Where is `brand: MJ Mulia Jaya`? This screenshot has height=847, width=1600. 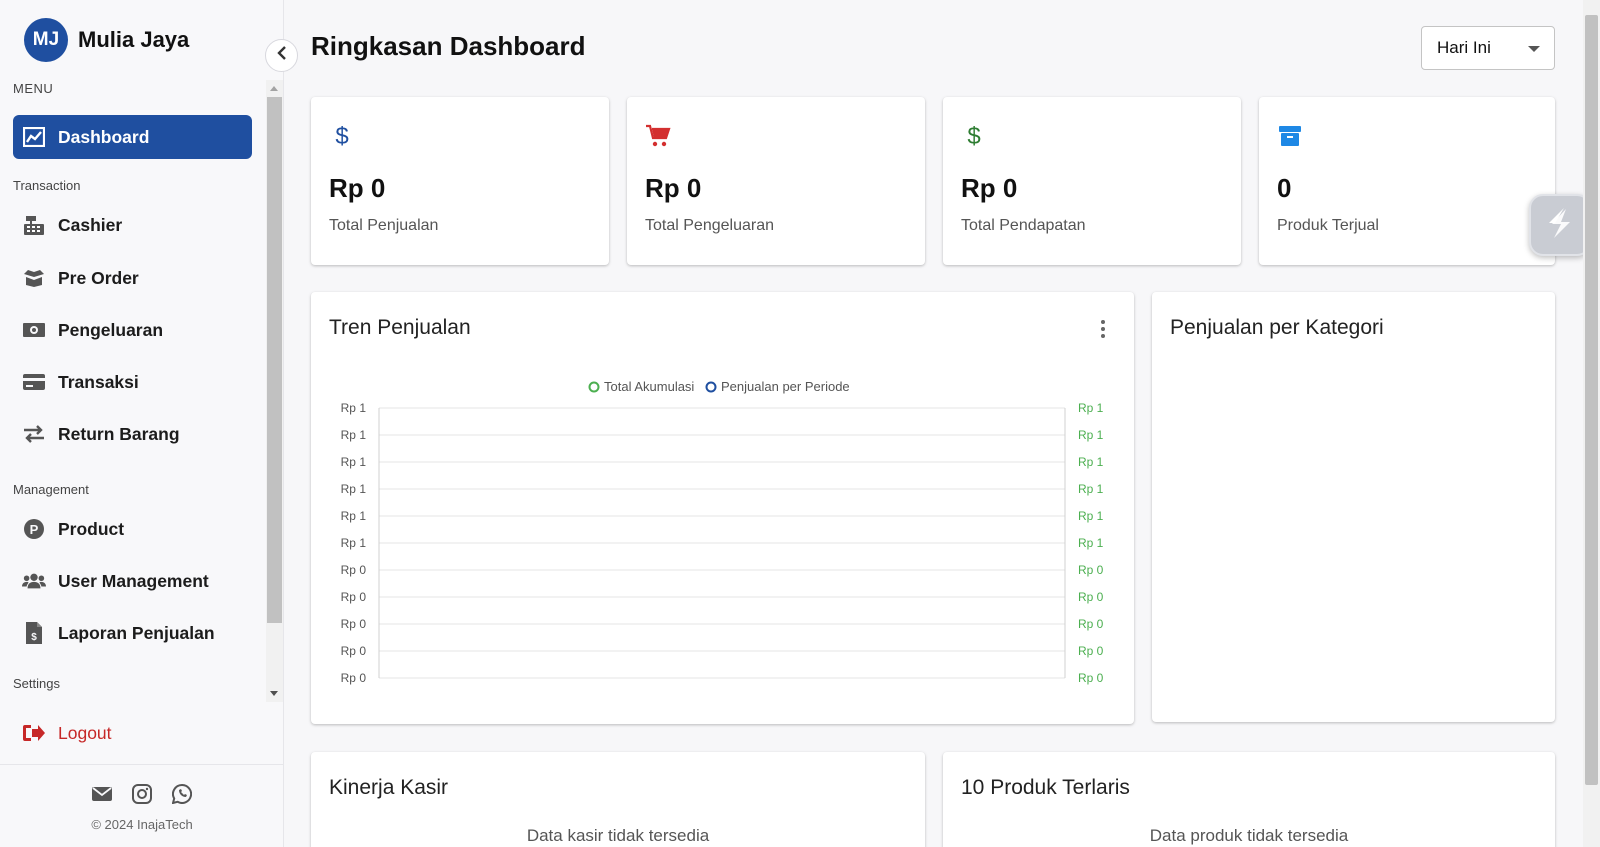
brand: MJ Mulia Jaya is located at coordinates (106, 40).